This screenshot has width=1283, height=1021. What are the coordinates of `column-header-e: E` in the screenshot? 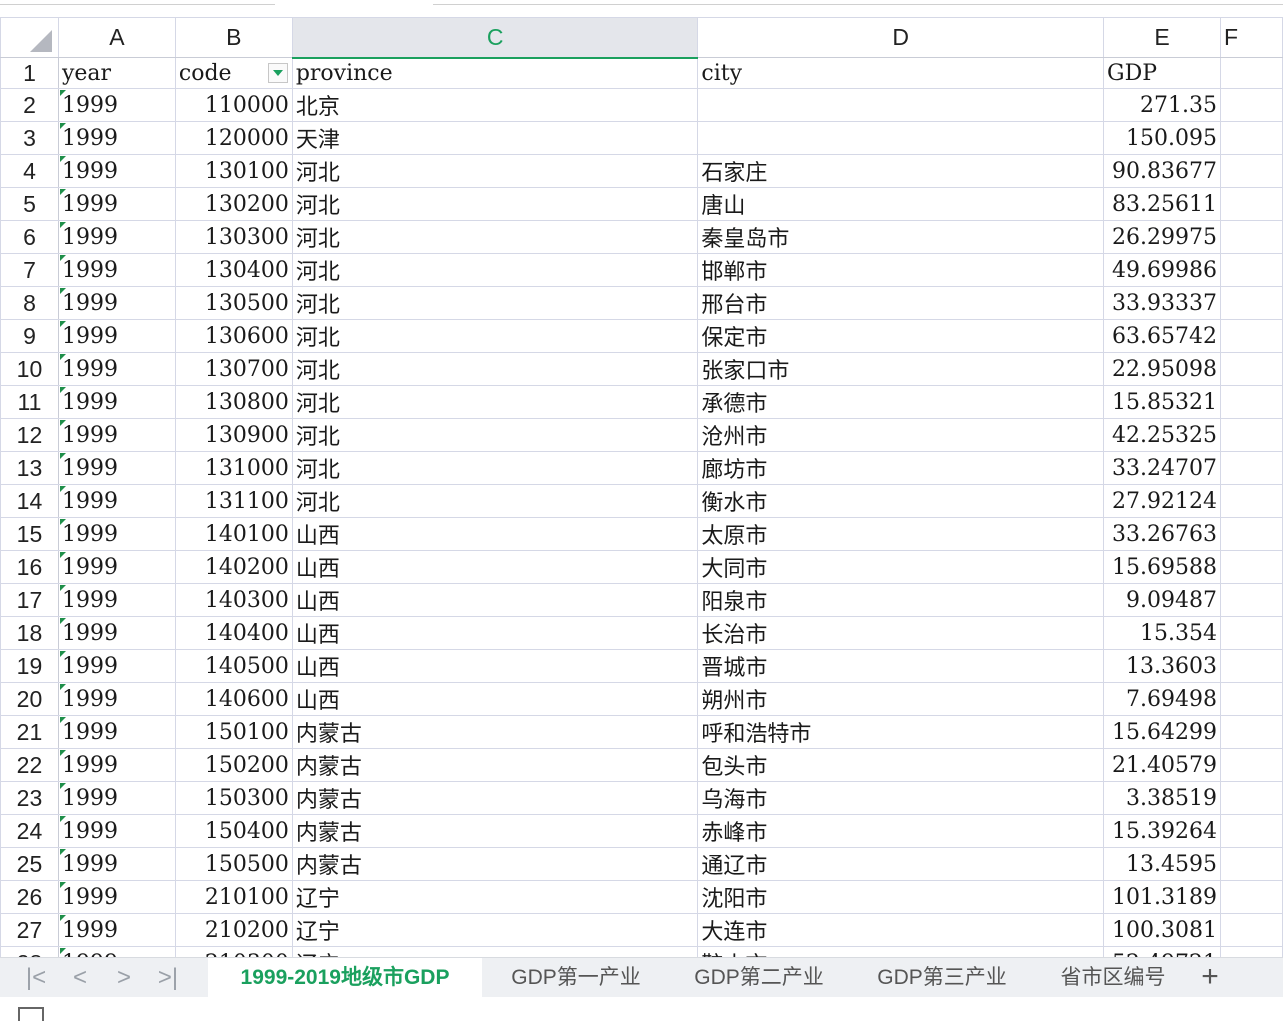 It's located at (1162, 37).